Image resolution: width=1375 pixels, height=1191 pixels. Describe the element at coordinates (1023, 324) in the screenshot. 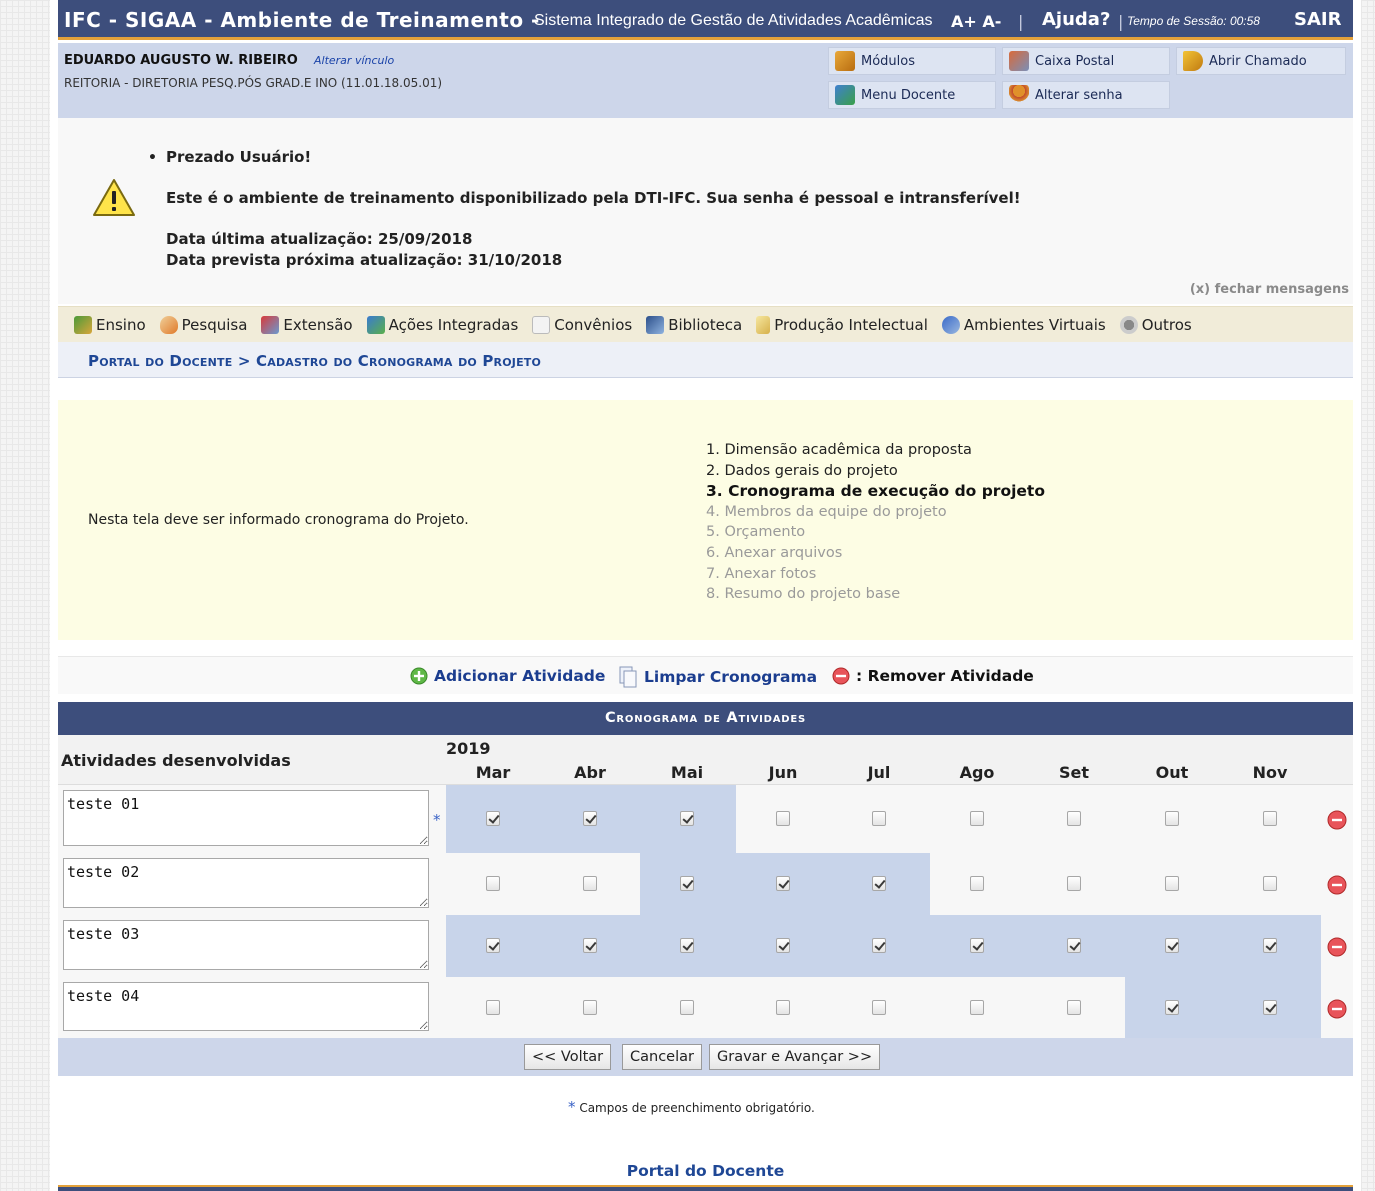

I see `menu-item-ambientes-virtuais: Ambientes Virtuais` at that location.